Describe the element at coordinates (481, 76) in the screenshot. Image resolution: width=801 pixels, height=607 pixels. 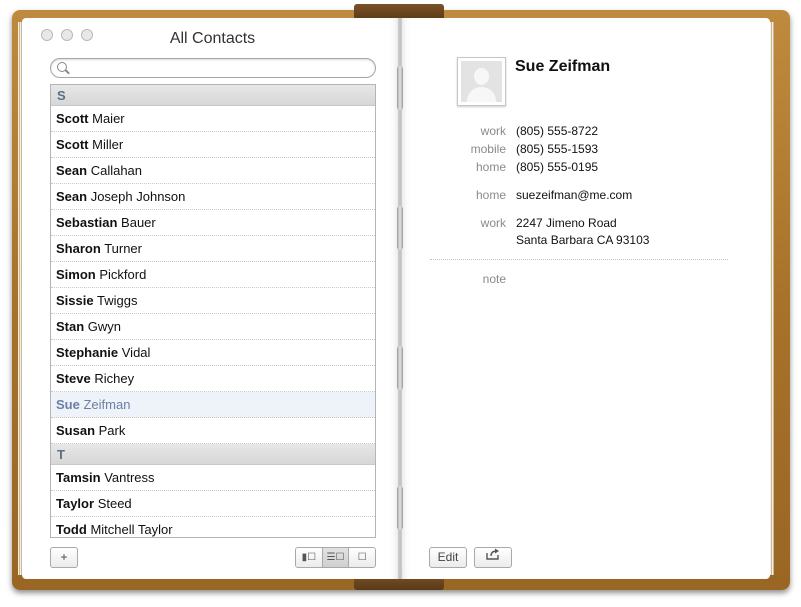
I see `person-silhouette-icon` at that location.